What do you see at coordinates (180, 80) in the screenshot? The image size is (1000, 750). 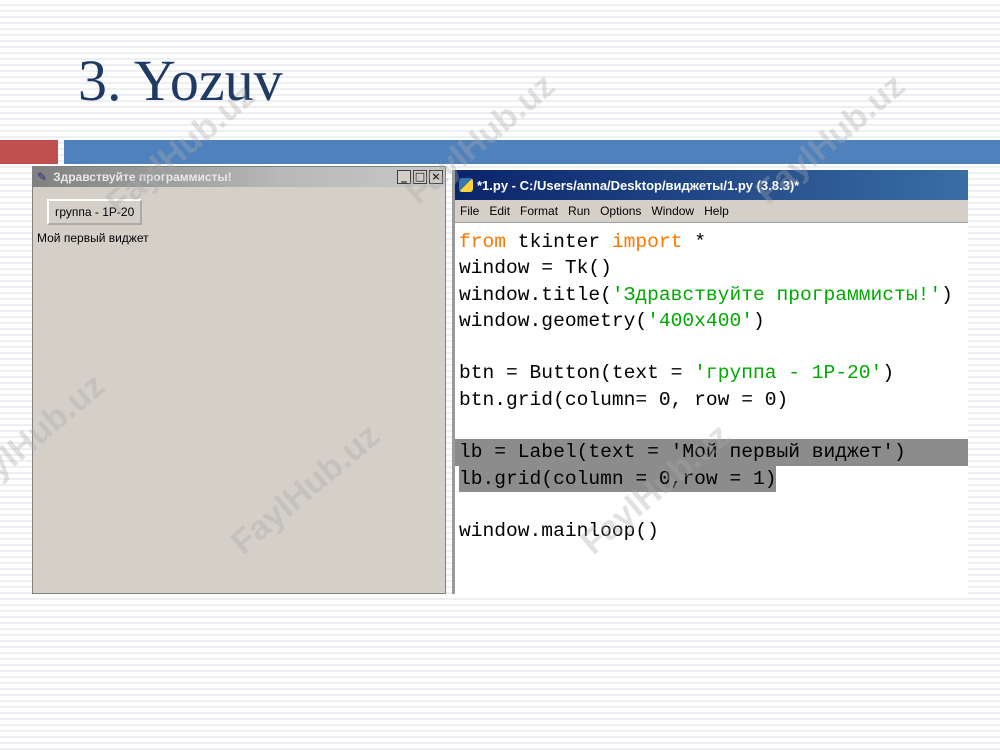 I see `slide-title: 3. Yozuv` at bounding box center [180, 80].